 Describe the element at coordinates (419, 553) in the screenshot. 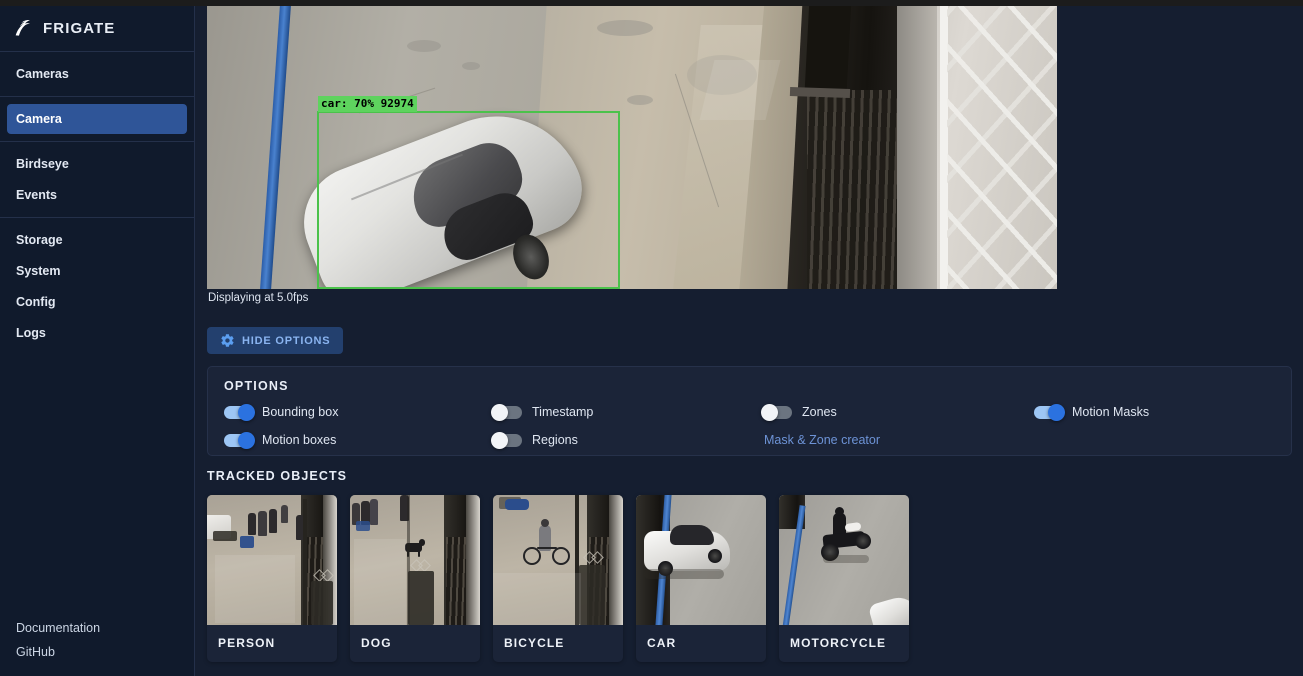

I see `thumb-dog-leg` at that location.